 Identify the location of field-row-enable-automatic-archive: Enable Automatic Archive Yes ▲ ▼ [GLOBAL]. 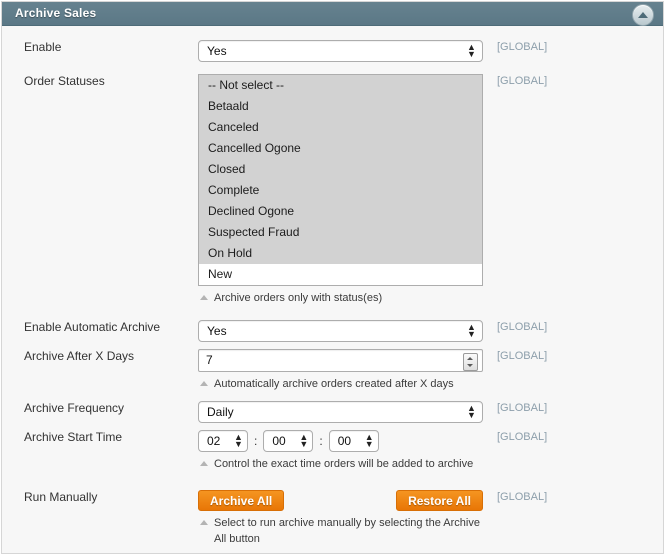
(332, 331).